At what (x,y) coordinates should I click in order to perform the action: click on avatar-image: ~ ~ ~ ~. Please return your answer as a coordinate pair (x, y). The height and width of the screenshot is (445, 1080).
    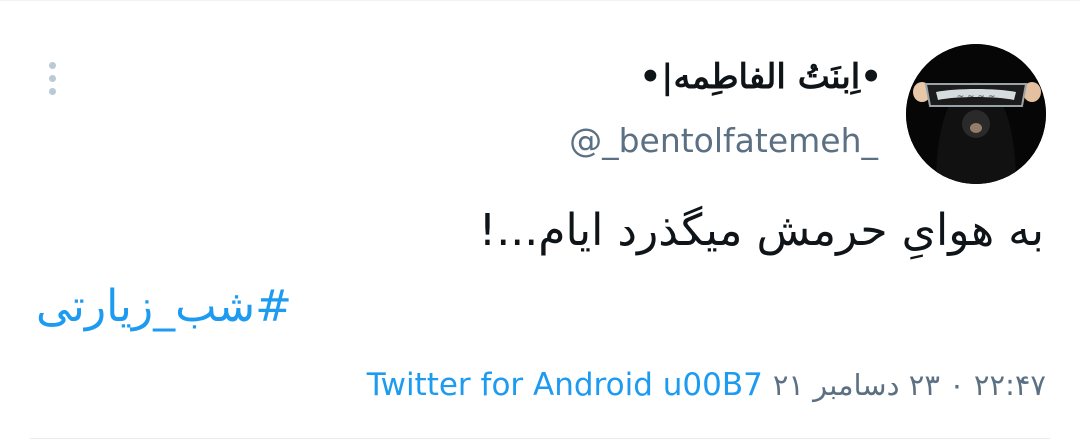
    Looking at the image, I should click on (976, 114).